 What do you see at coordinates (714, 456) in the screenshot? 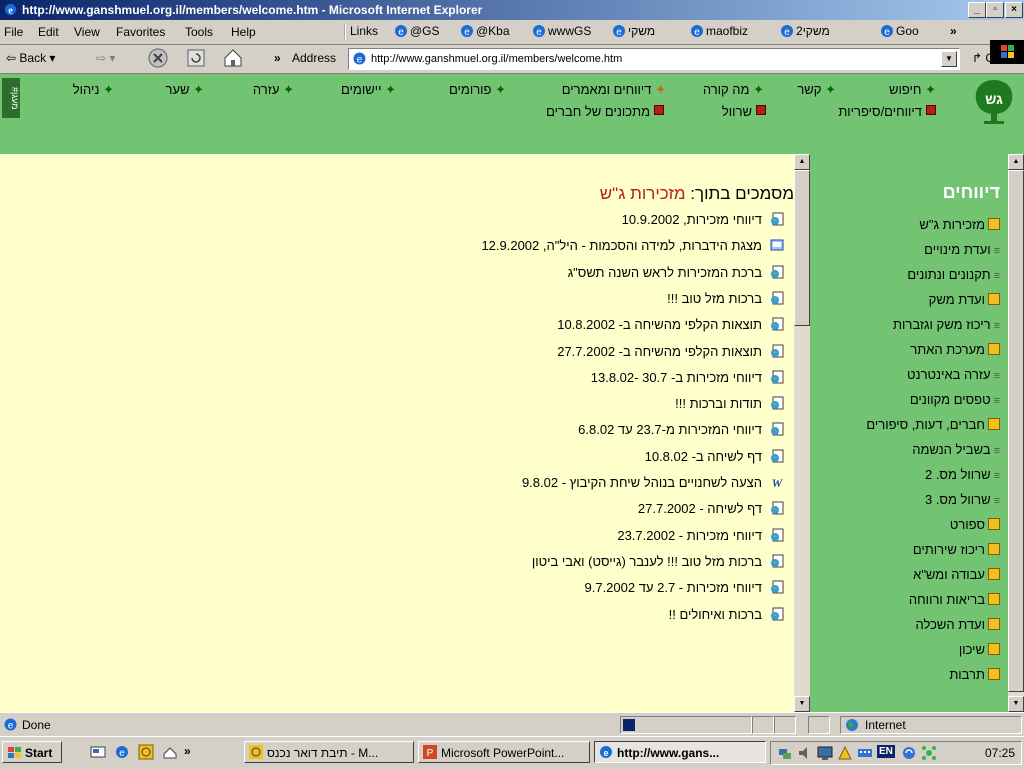
I see `document-link: דף לשיחה ב- 10.8.02` at bounding box center [714, 456].